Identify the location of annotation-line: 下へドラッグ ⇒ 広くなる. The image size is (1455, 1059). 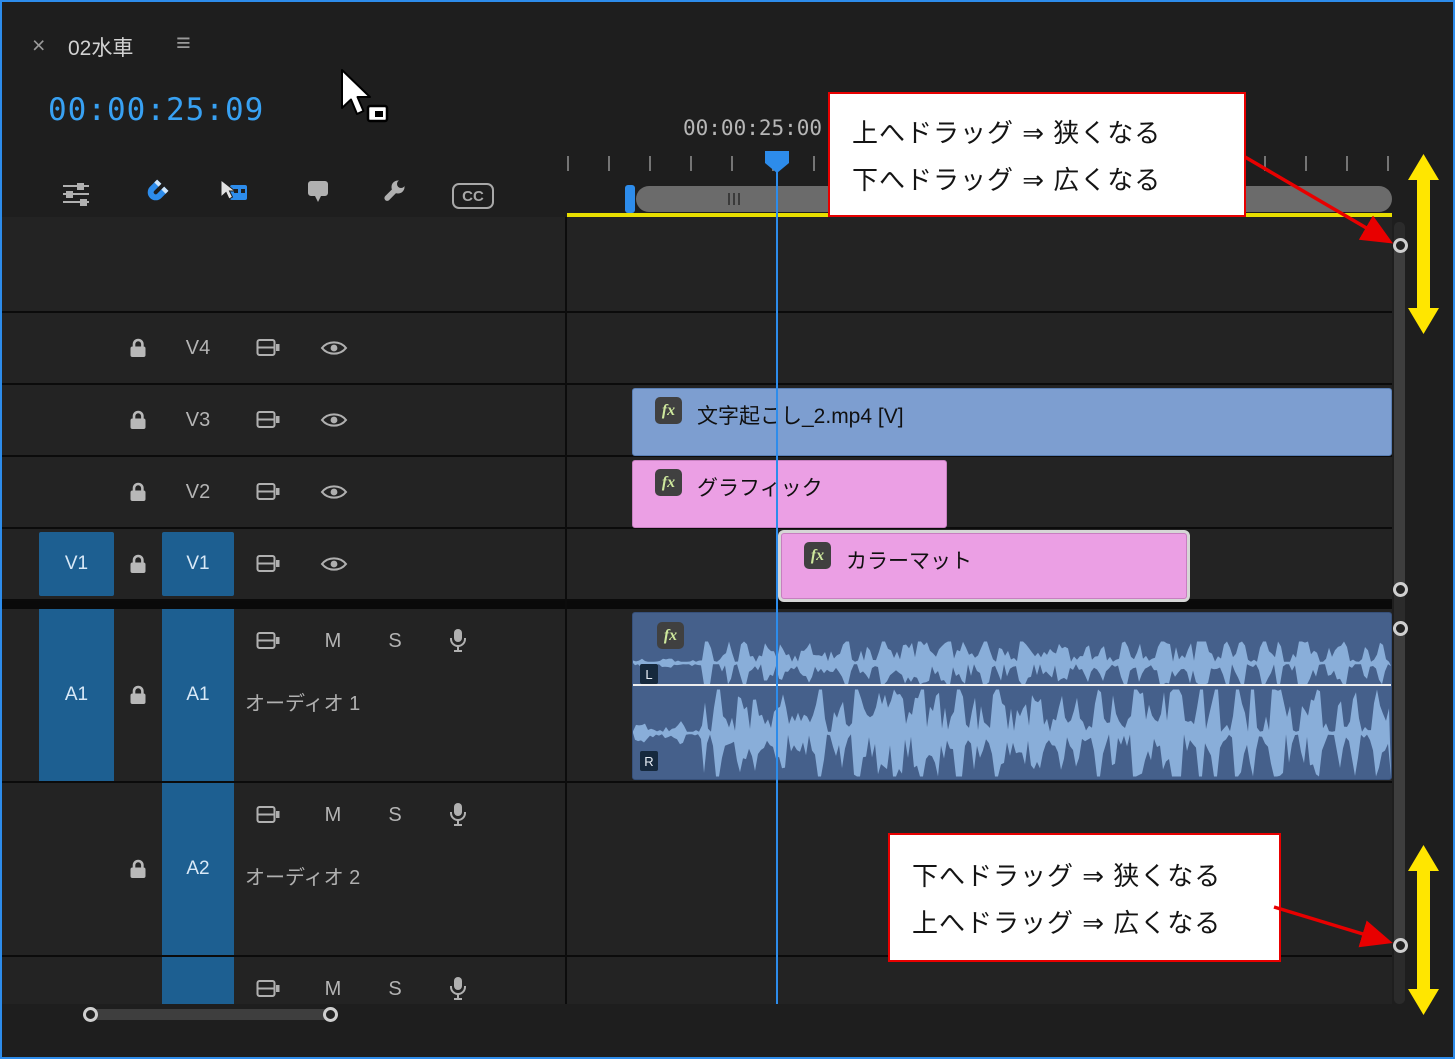
(1007, 179).